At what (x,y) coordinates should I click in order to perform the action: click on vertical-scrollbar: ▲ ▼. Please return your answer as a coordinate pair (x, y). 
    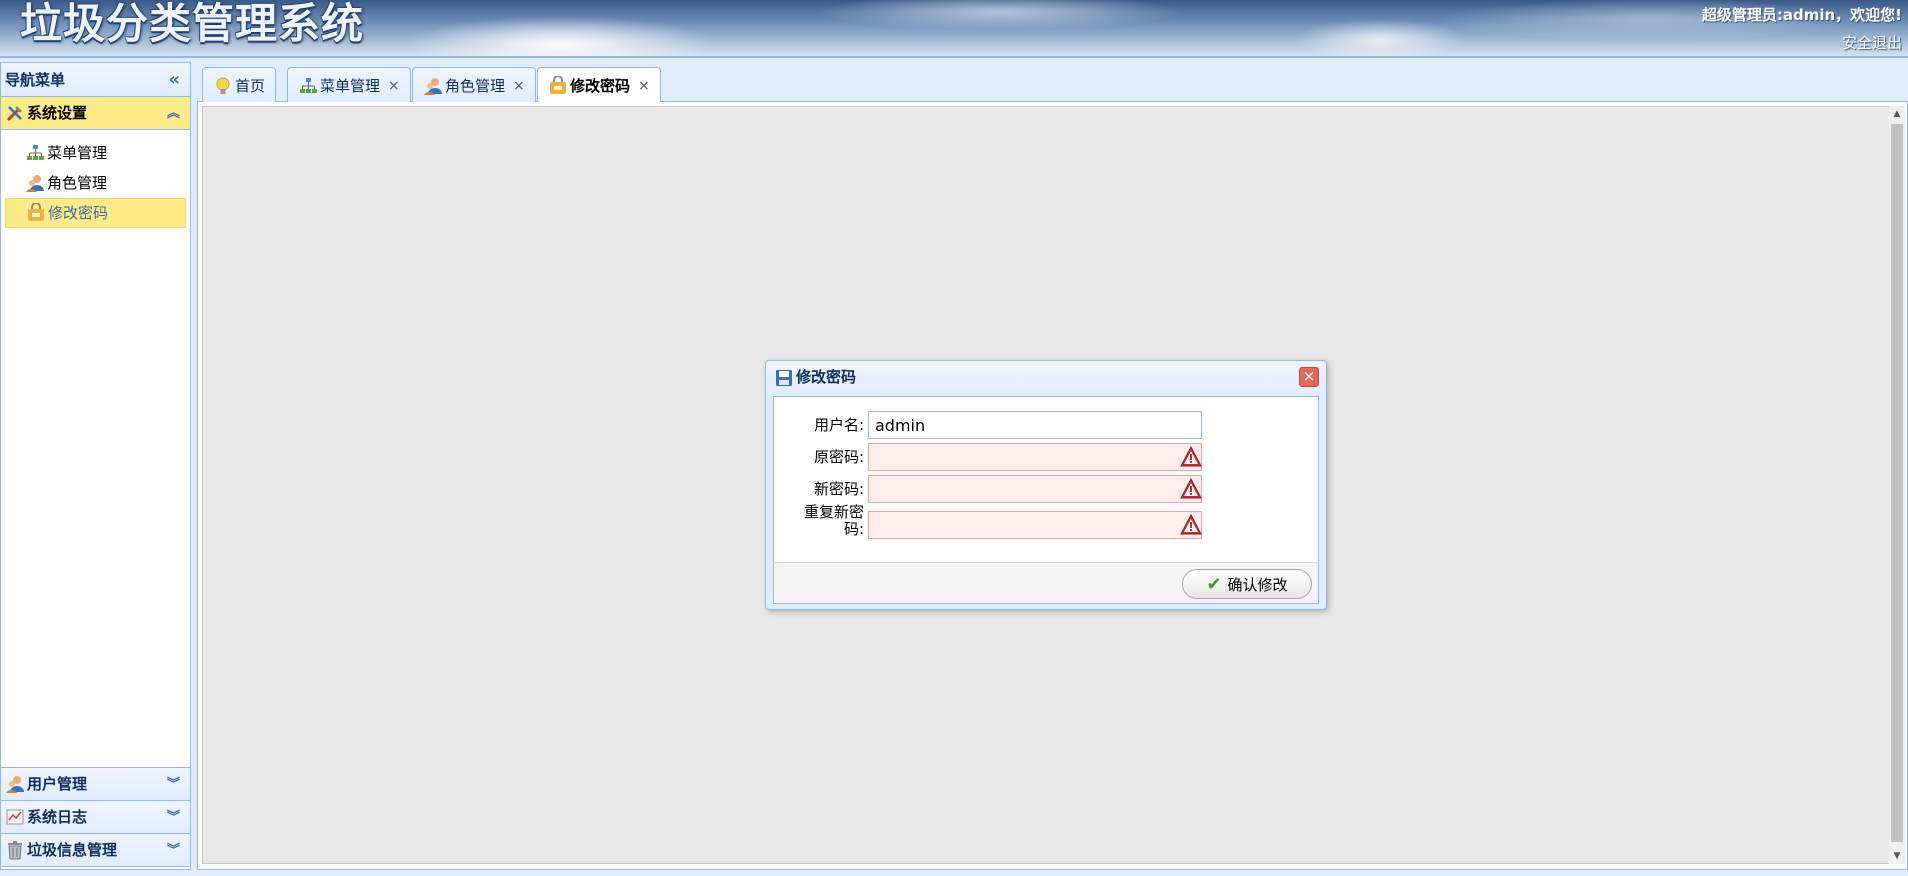
    Looking at the image, I should click on (1897, 485).